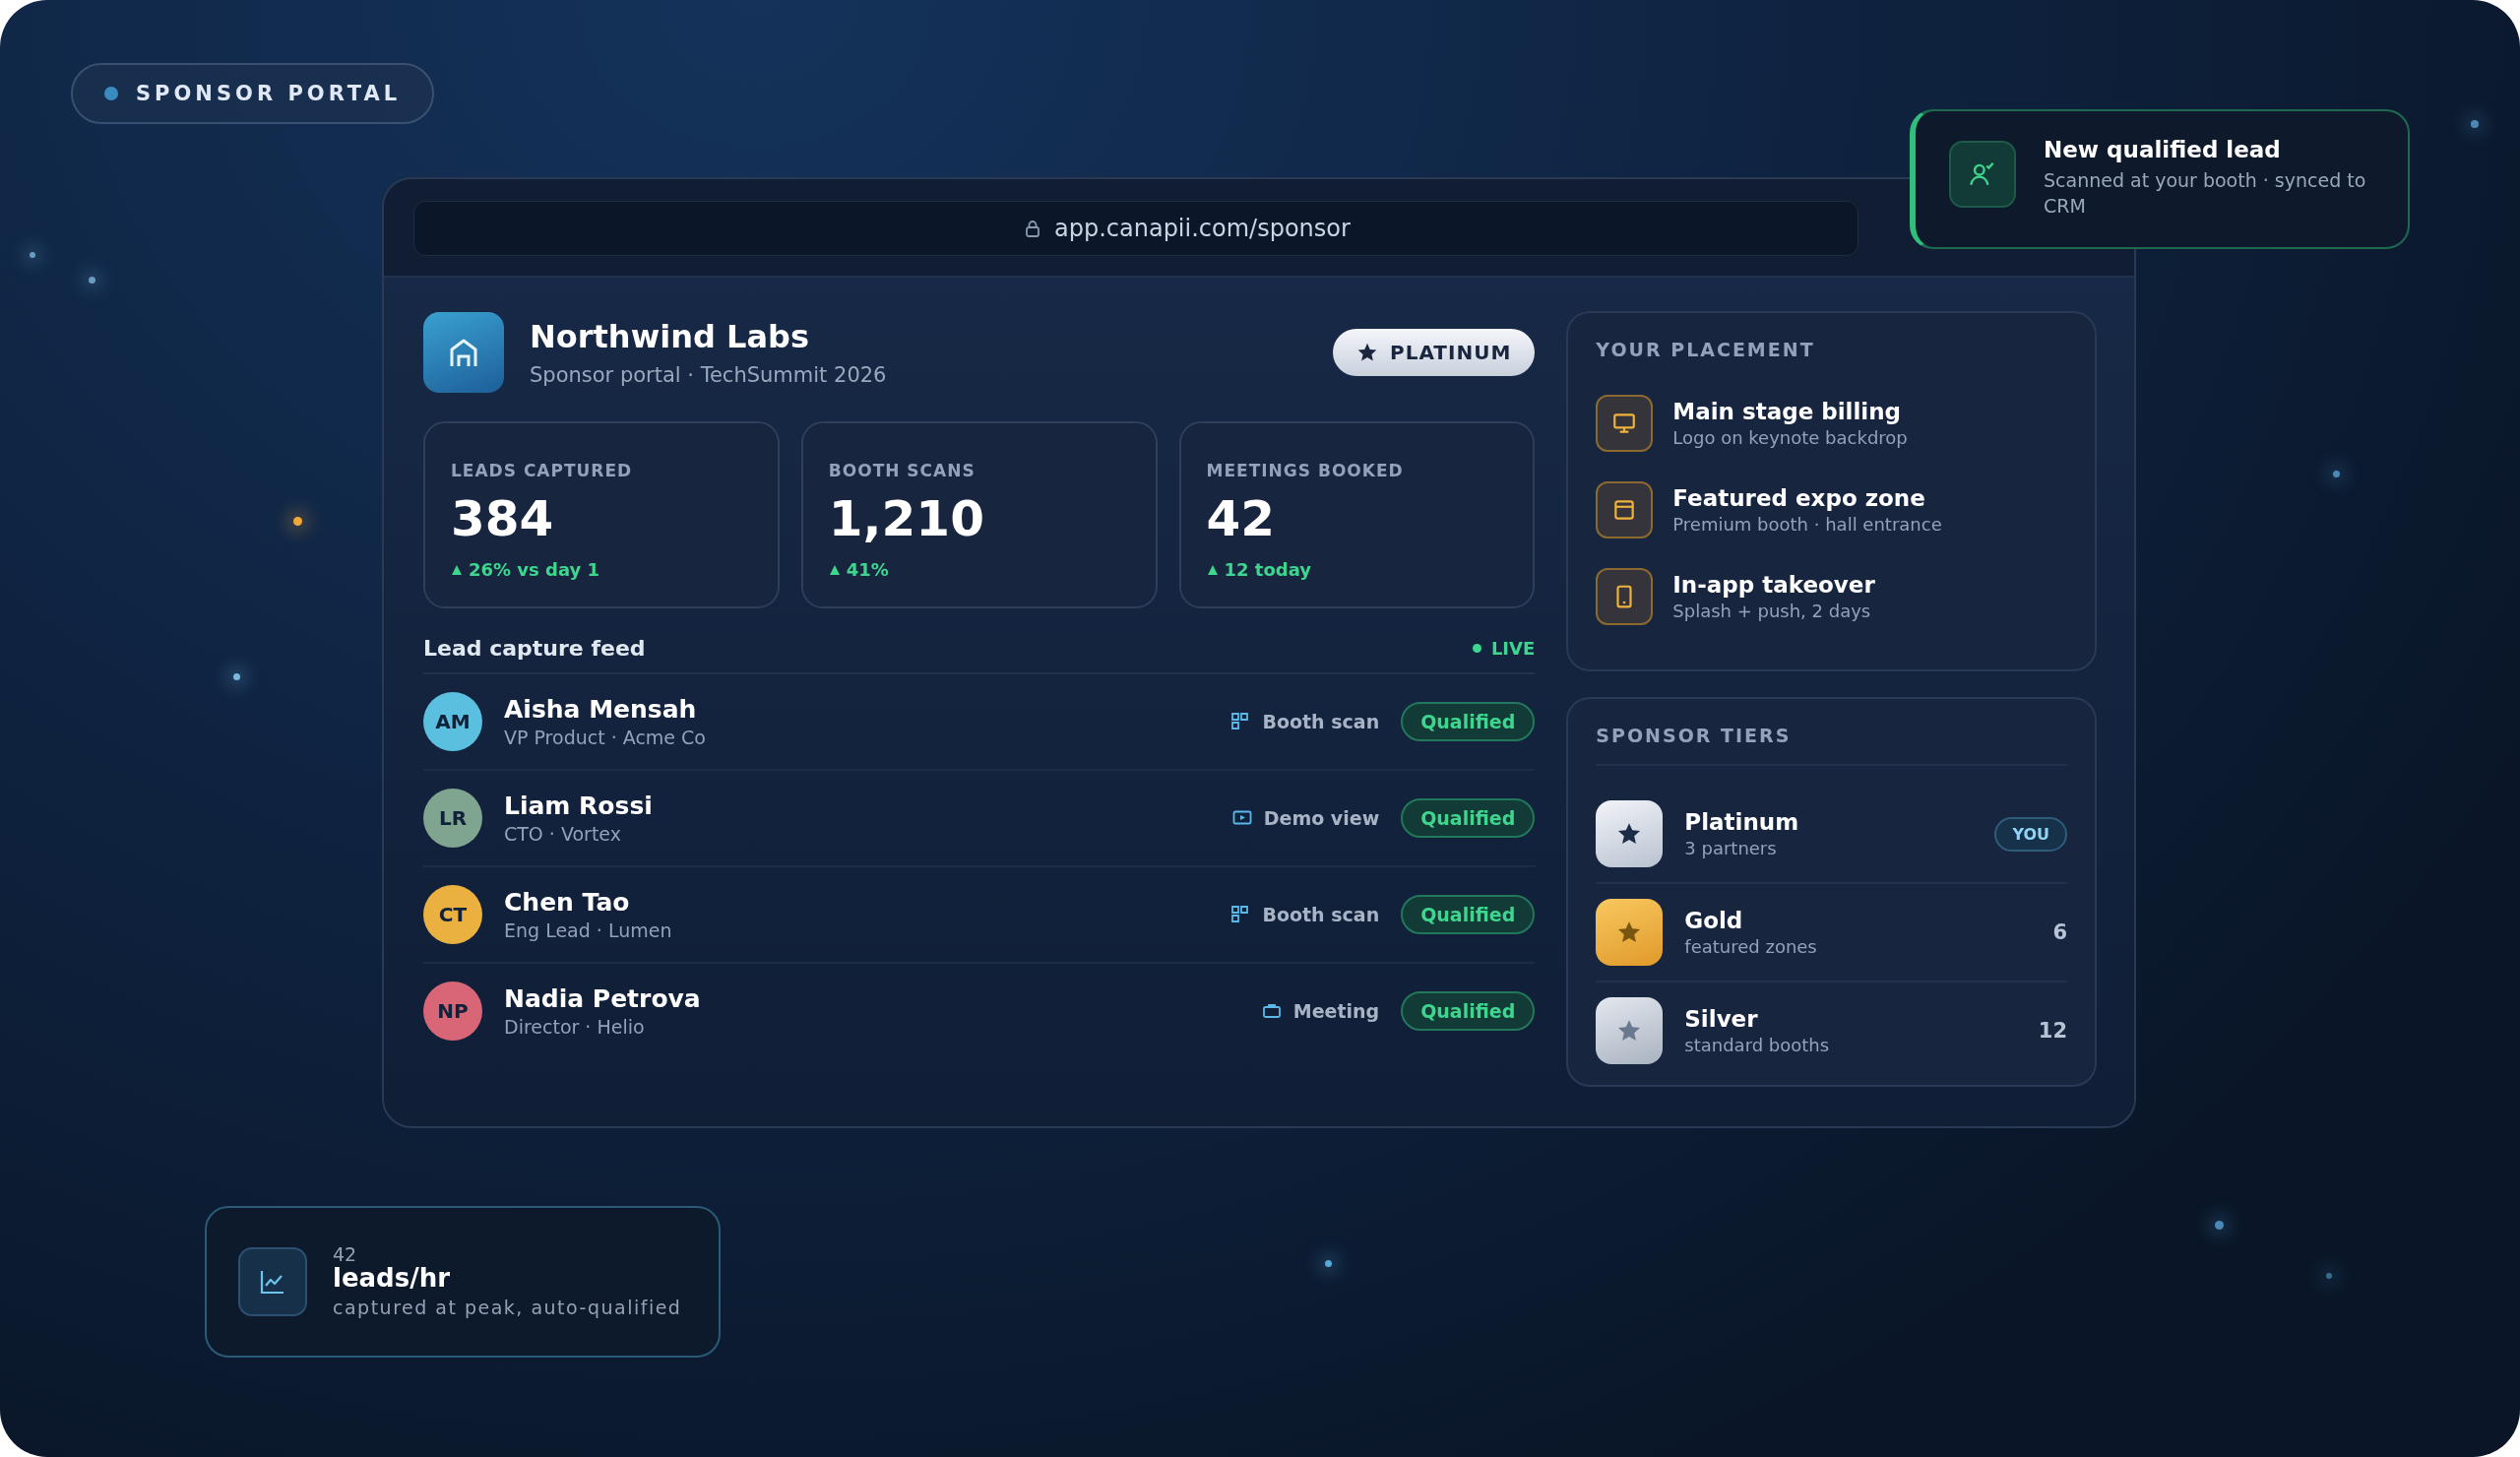 This screenshot has width=2520, height=1457. What do you see at coordinates (1135, 228) in the screenshot?
I see `address-bar: app.canapii.com/sponsor` at bounding box center [1135, 228].